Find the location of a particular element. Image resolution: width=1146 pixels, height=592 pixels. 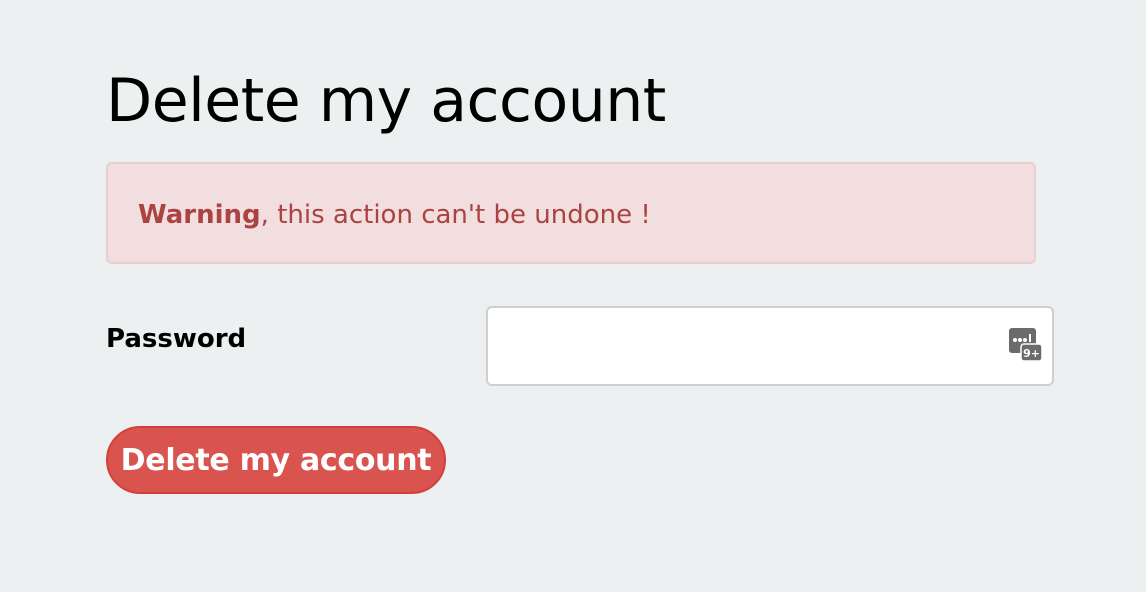

password-manager-badge: 9+ is located at coordinates (1031, 353).